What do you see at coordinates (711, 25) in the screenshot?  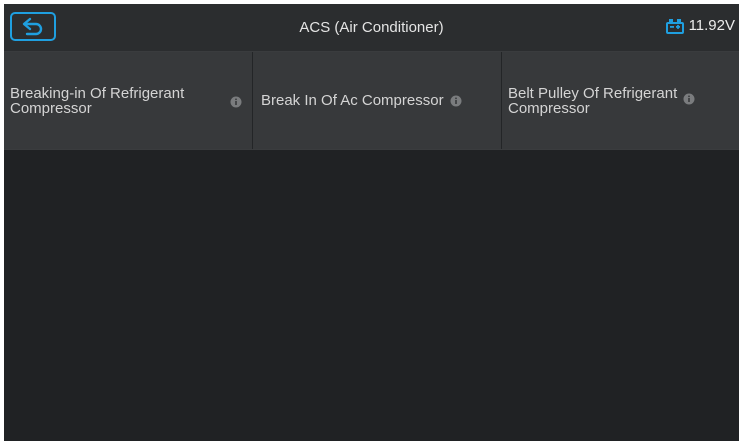 I see `voltage-value: 11.92V` at bounding box center [711, 25].